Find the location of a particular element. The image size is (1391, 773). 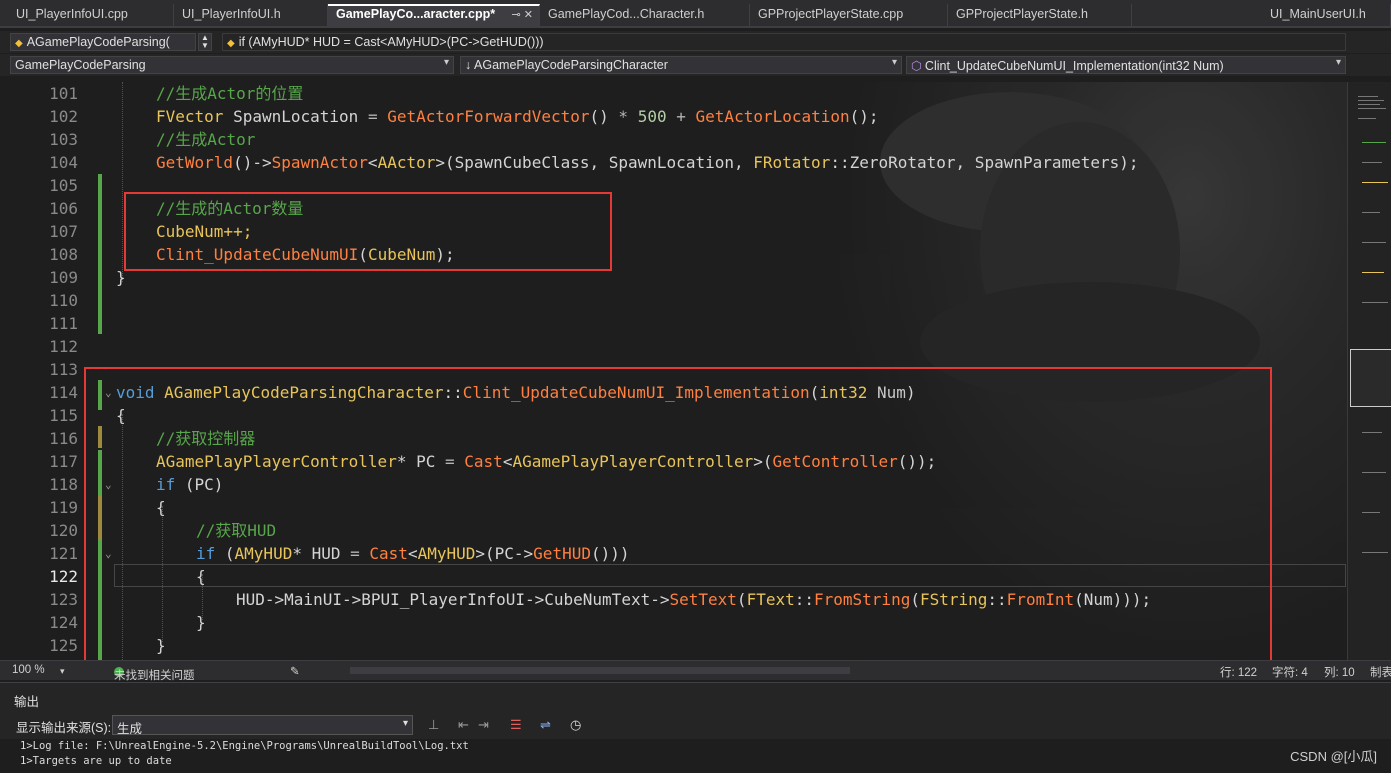

line-number: 123 is located at coordinates (63, 599).